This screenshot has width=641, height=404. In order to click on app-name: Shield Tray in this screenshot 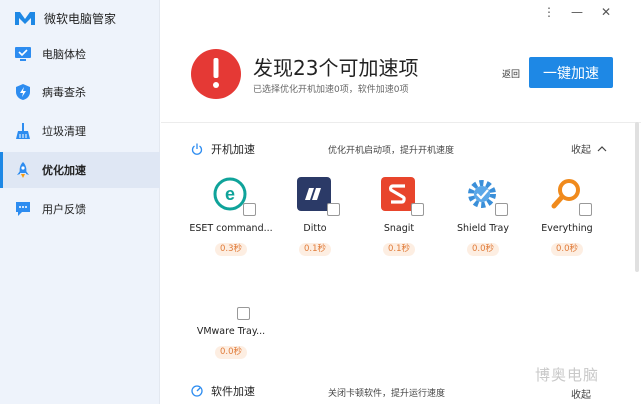, I will do `click(483, 228)`.